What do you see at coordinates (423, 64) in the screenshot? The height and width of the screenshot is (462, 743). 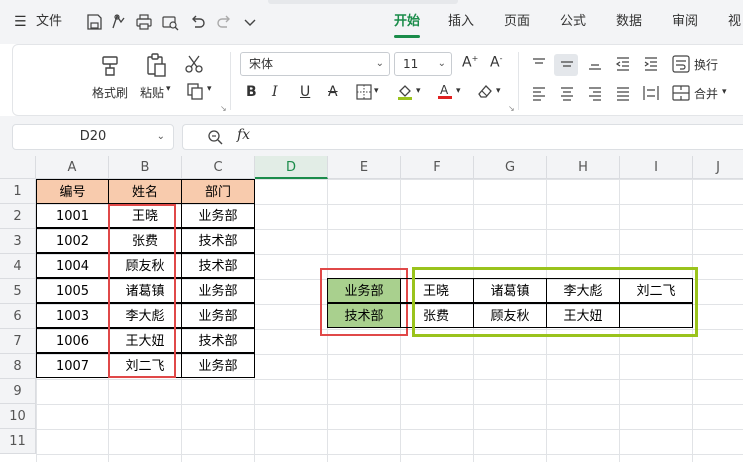 I see `font-size-combo: 11 ⌄` at bounding box center [423, 64].